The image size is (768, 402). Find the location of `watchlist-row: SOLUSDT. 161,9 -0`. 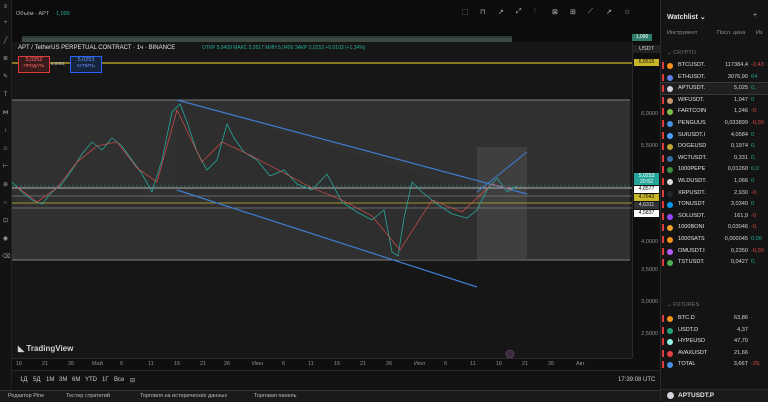

watchlist-row: SOLUSDT. 161,9 -0 is located at coordinates (714, 216).